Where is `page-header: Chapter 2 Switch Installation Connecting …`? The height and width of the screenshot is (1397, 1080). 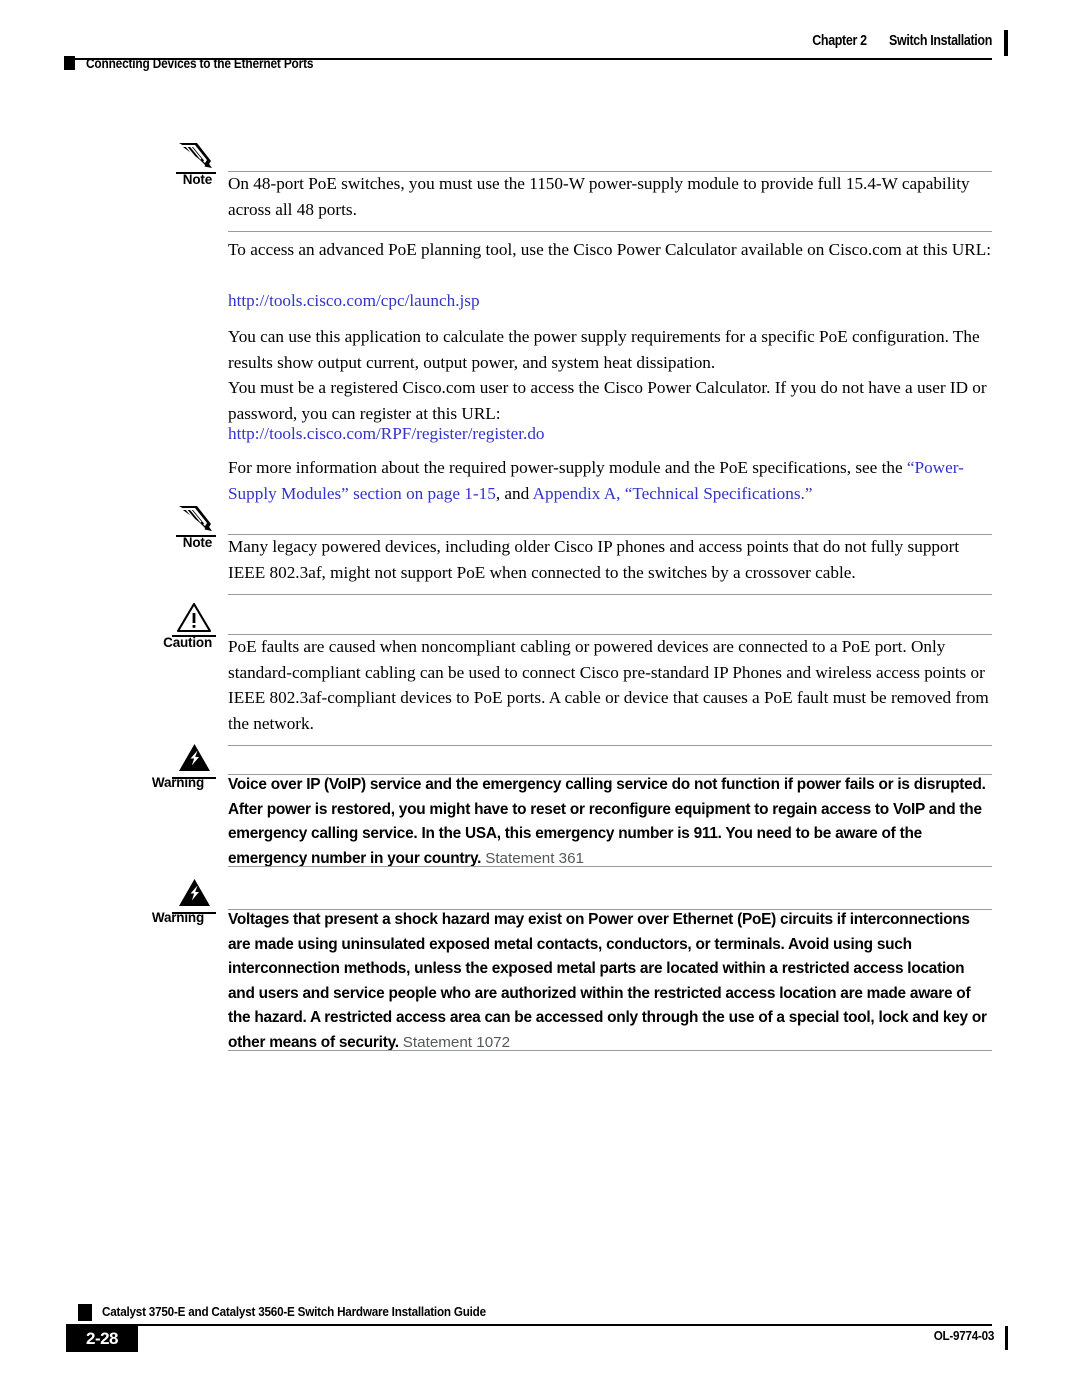
page-header: Chapter 2 Switch Installation Connecting … is located at coordinates (540, 43).